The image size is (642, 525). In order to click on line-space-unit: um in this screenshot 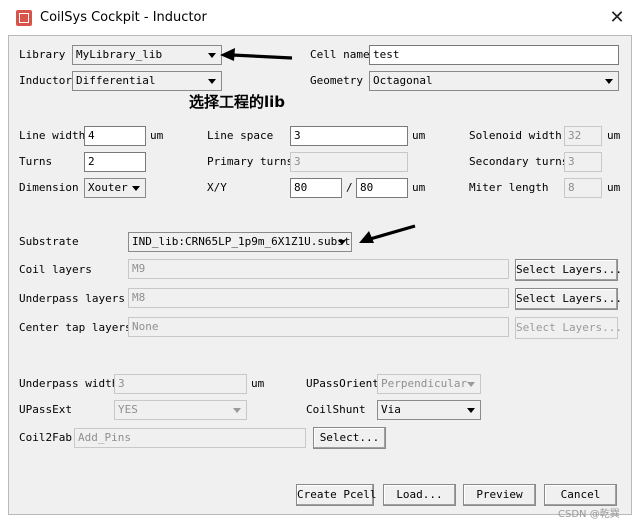, I will do `click(419, 135)`.